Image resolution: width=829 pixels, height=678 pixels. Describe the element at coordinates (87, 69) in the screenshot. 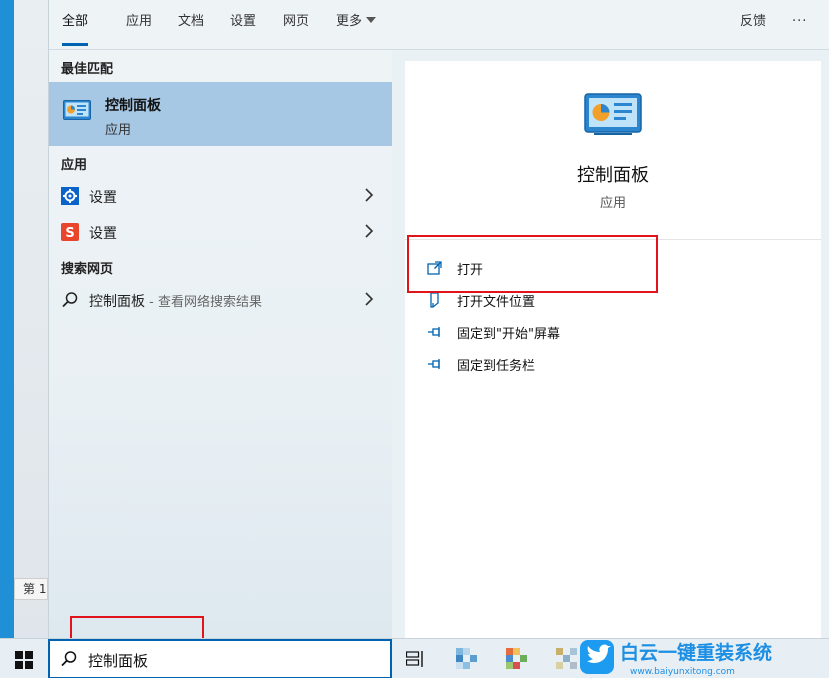

I see `best-match-heading: 最佳匹配` at that location.